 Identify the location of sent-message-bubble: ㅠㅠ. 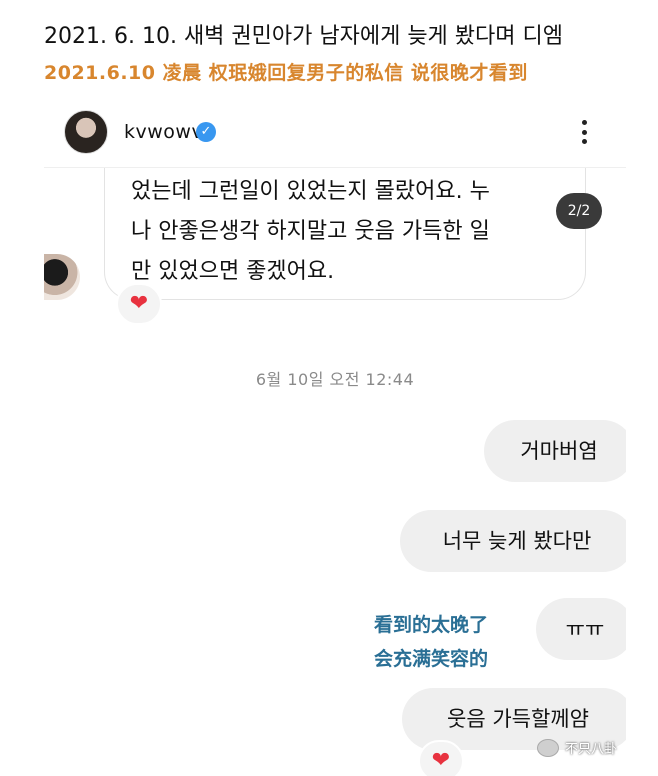
(581, 629).